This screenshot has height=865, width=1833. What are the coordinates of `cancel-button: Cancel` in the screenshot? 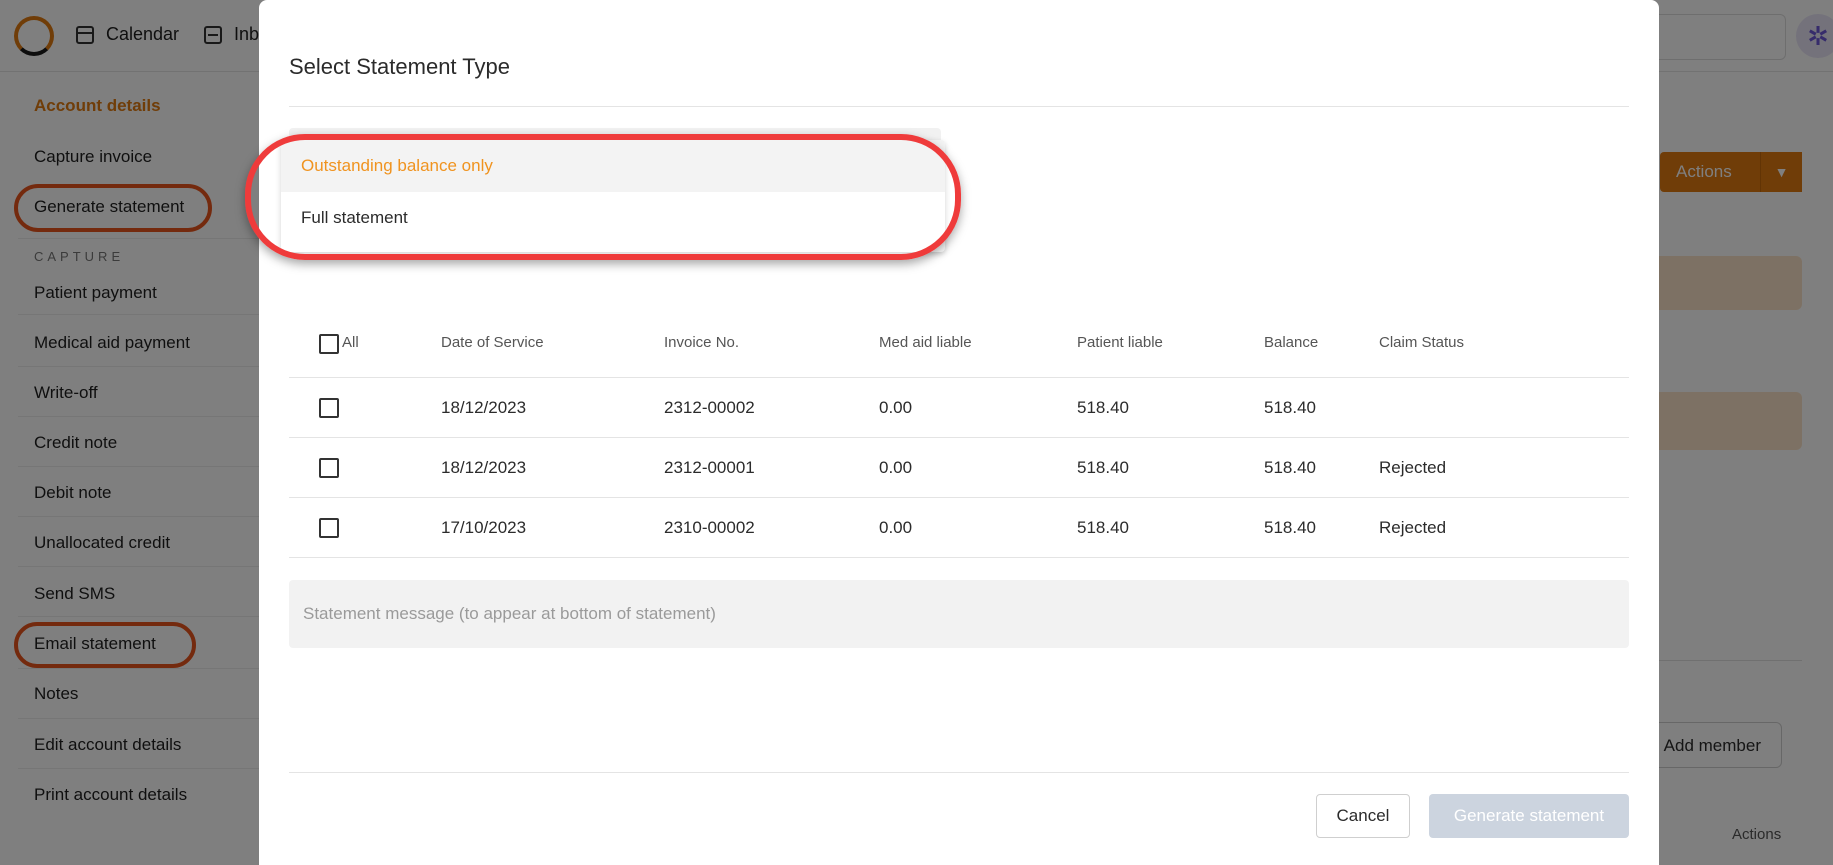 It's located at (1363, 816).